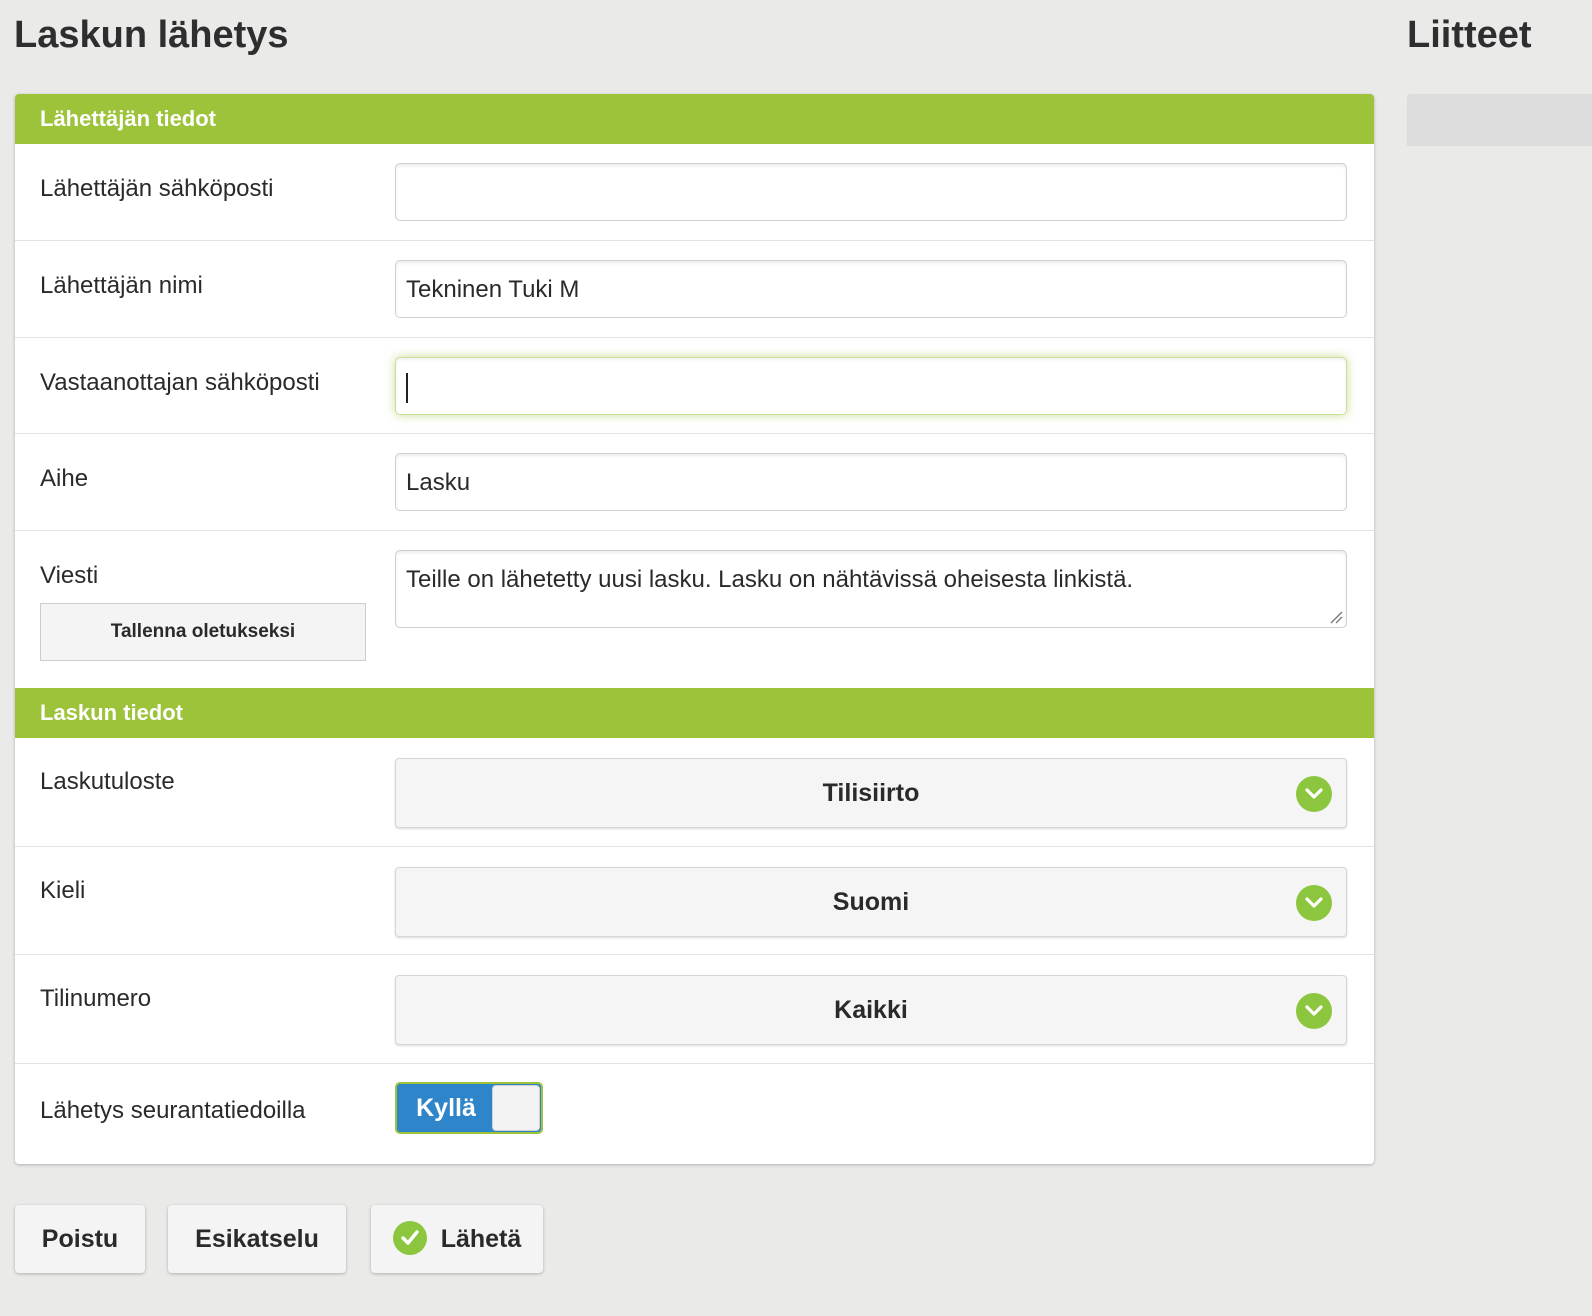  Describe the element at coordinates (871, 192) in the screenshot. I see `sender-email-input` at that location.